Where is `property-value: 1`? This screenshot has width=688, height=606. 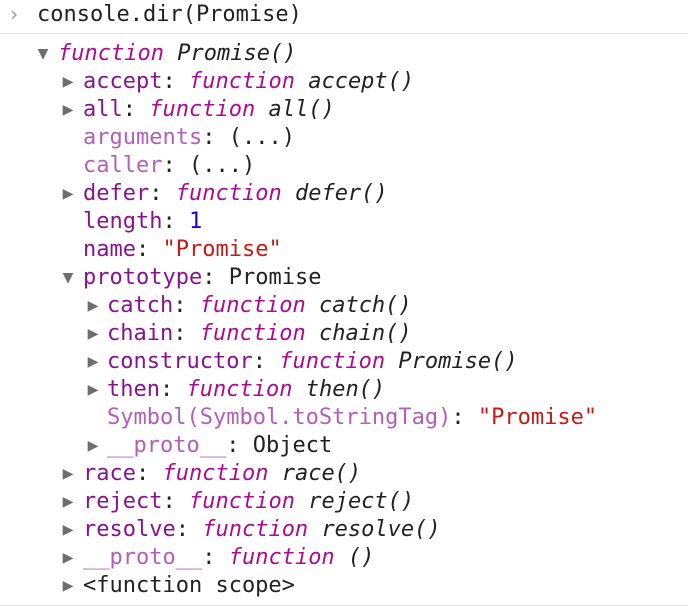 property-value: 1 is located at coordinates (195, 221).